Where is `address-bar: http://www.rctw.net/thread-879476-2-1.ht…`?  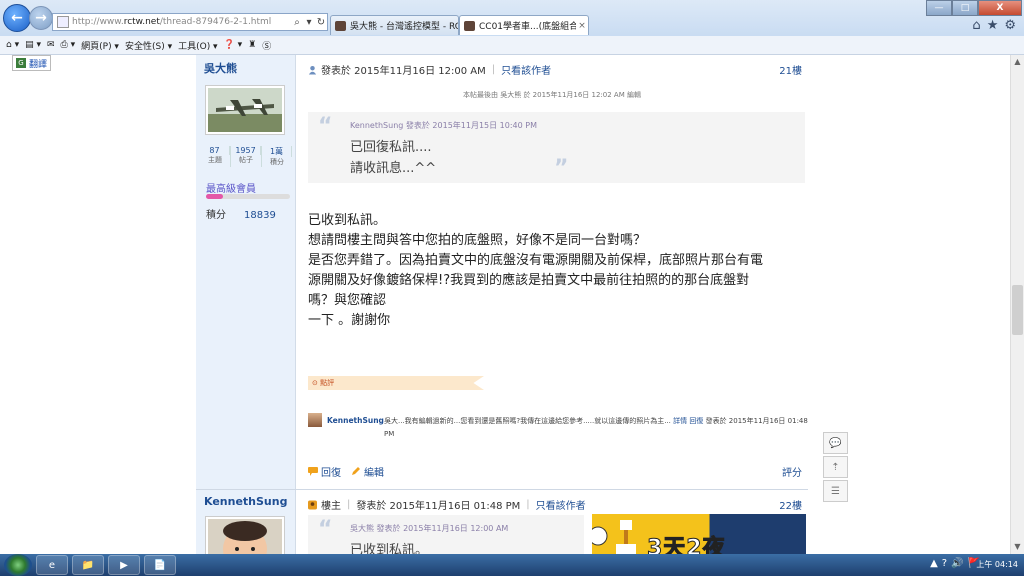 address-bar: http://www.rctw.net/thread-879476-2-1.ht… is located at coordinates (190, 22).